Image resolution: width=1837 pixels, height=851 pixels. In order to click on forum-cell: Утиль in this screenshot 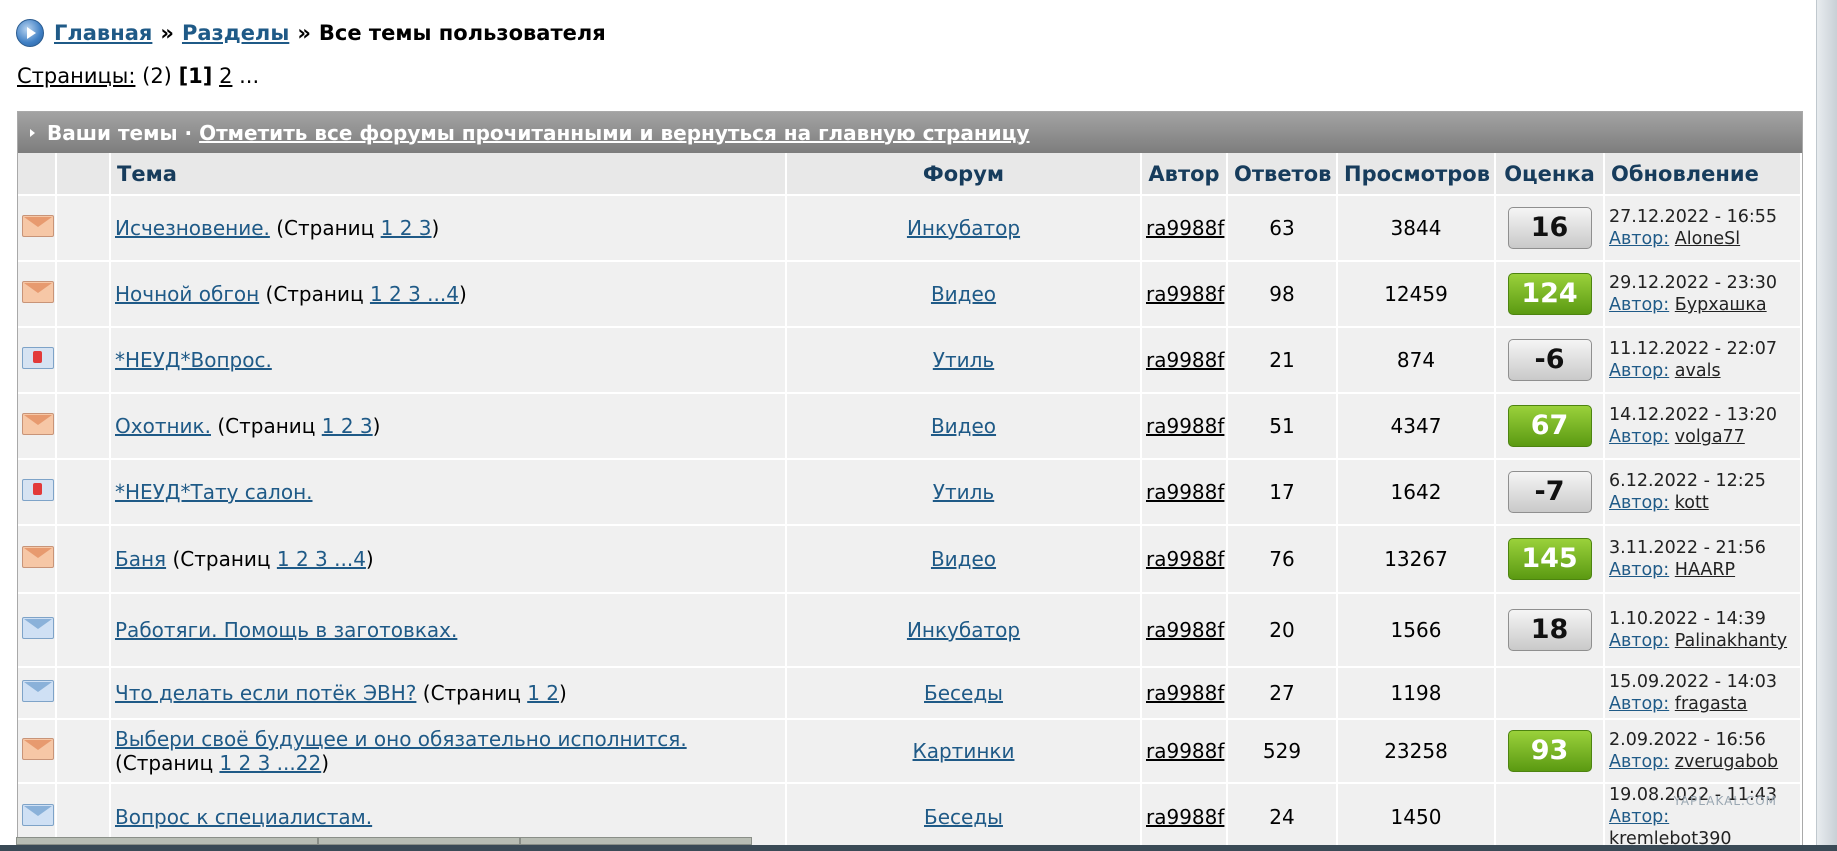, I will do `click(964, 360)`.